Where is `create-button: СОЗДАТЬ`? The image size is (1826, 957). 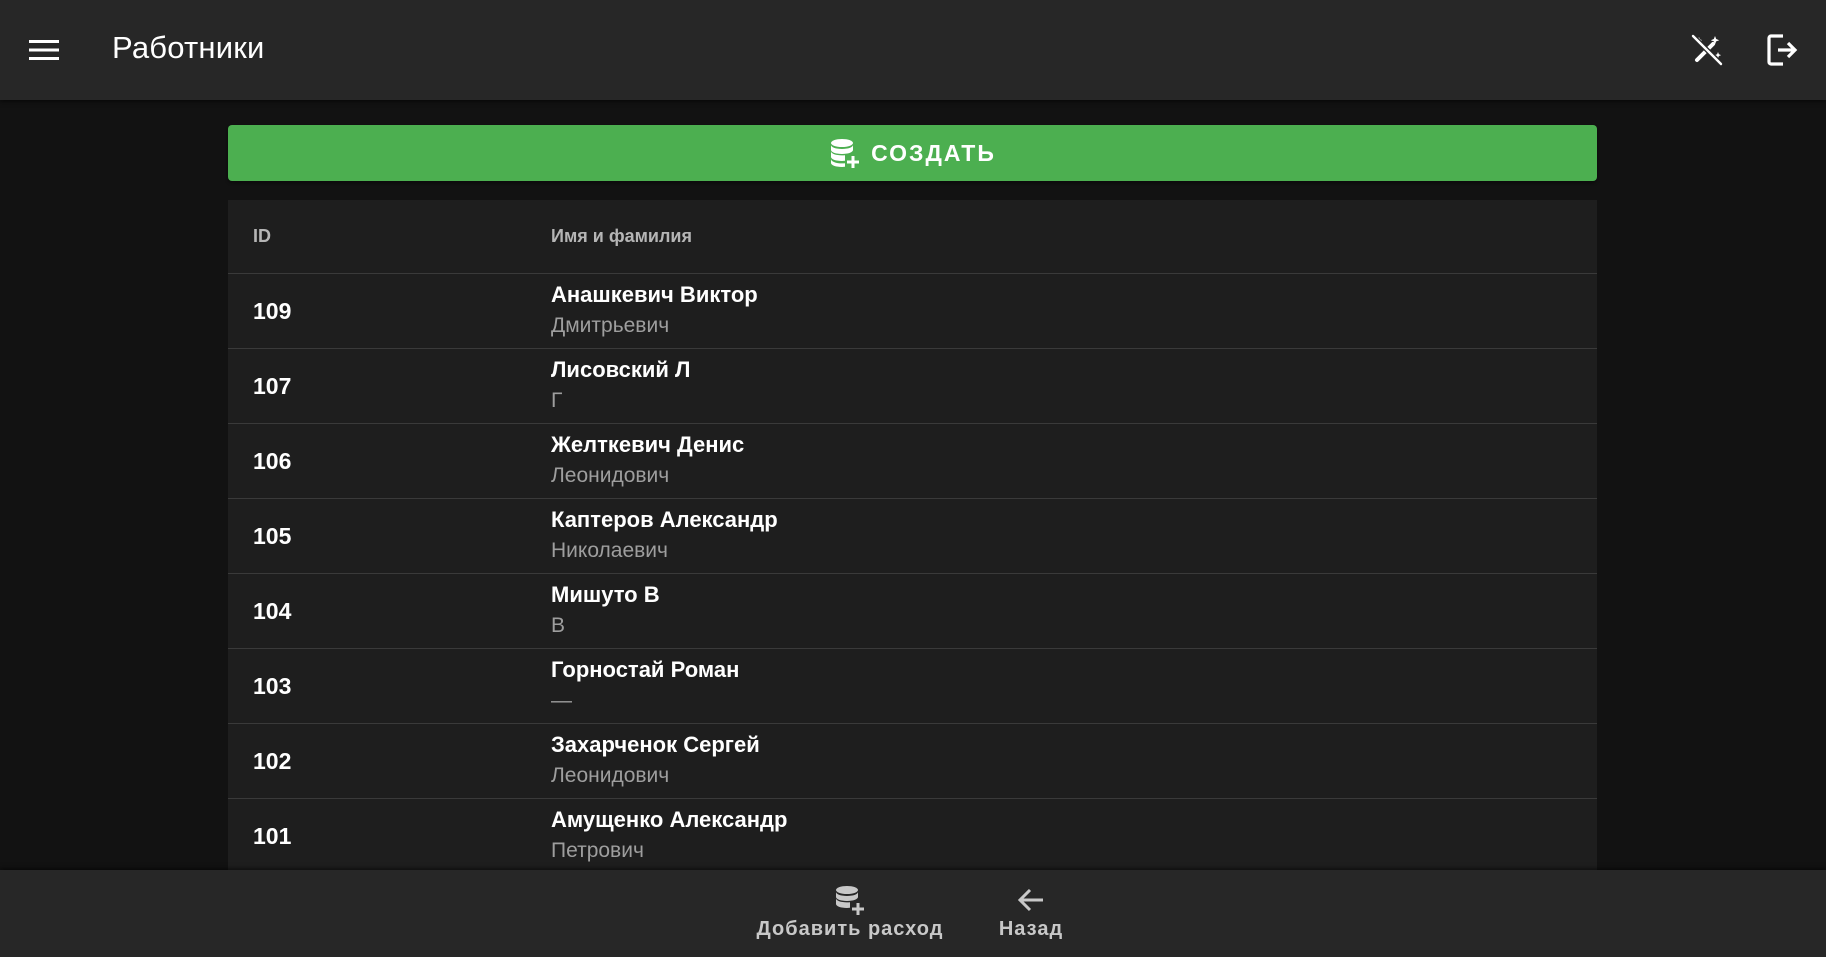 create-button: СОЗДАТЬ is located at coordinates (912, 153).